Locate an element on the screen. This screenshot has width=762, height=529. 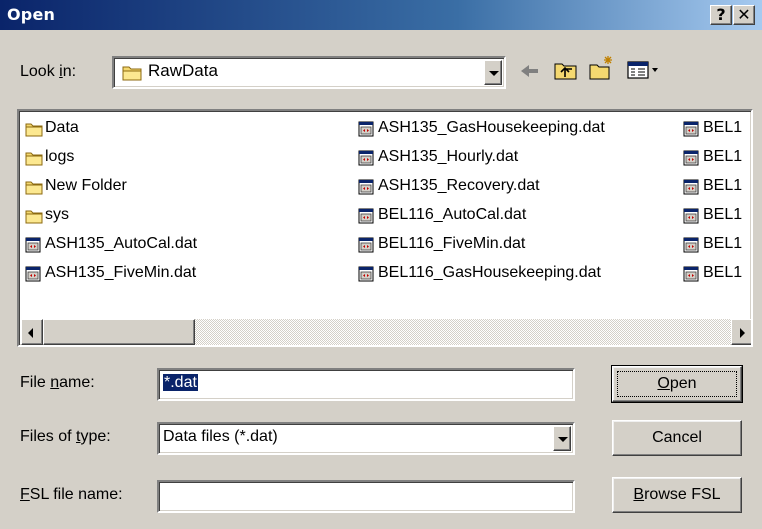
item-name: Data is located at coordinates (62, 127).